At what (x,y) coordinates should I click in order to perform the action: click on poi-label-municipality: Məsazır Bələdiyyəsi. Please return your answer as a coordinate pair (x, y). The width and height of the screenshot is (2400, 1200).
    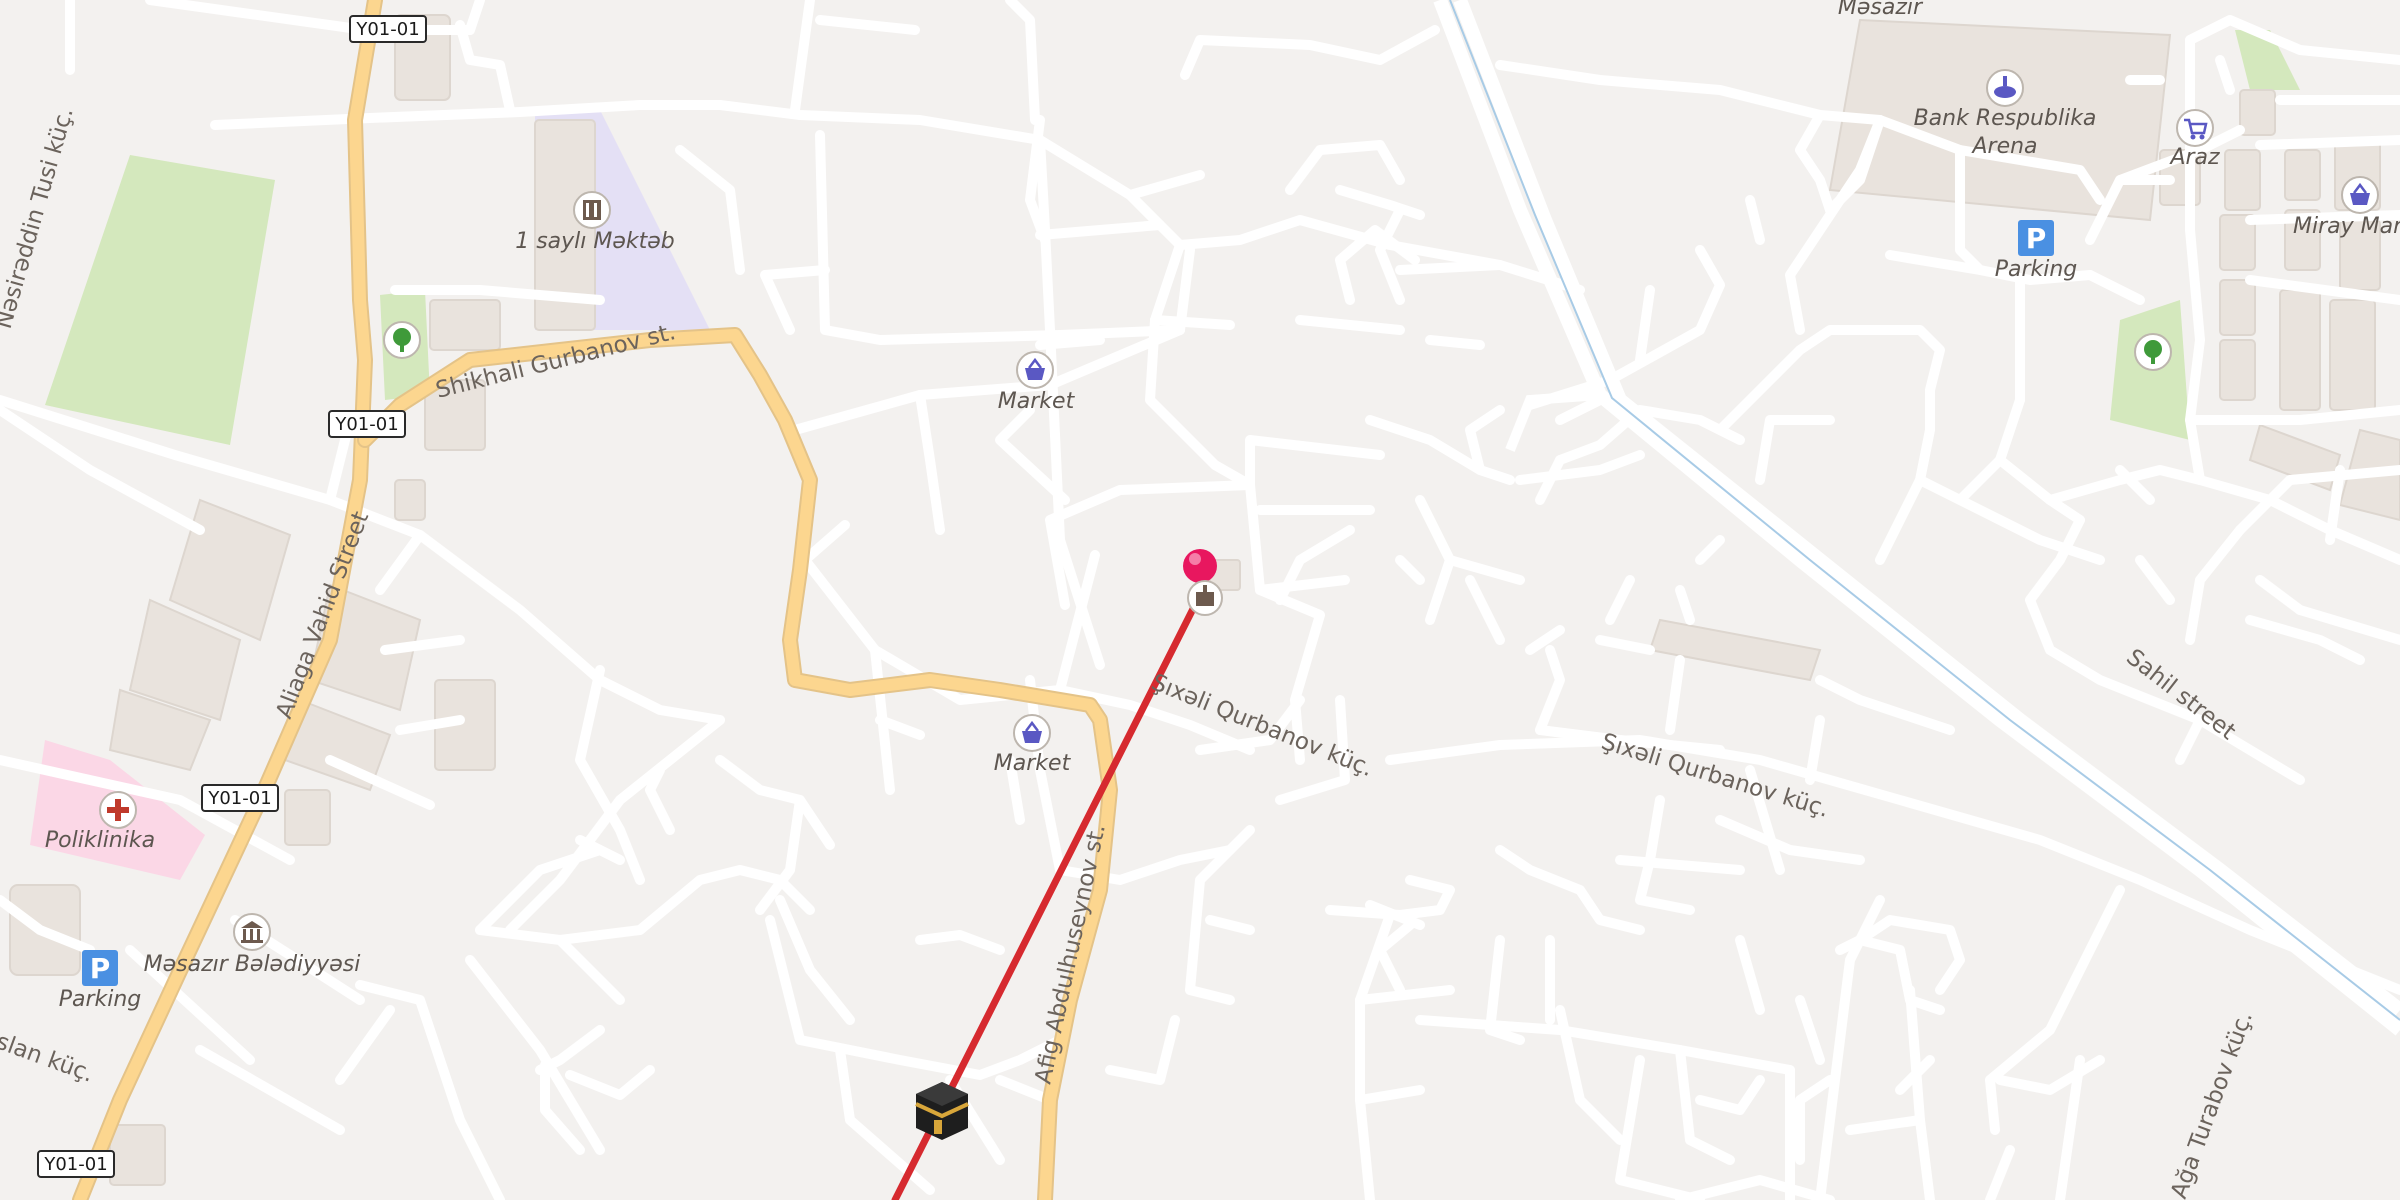
    Looking at the image, I should click on (252, 964).